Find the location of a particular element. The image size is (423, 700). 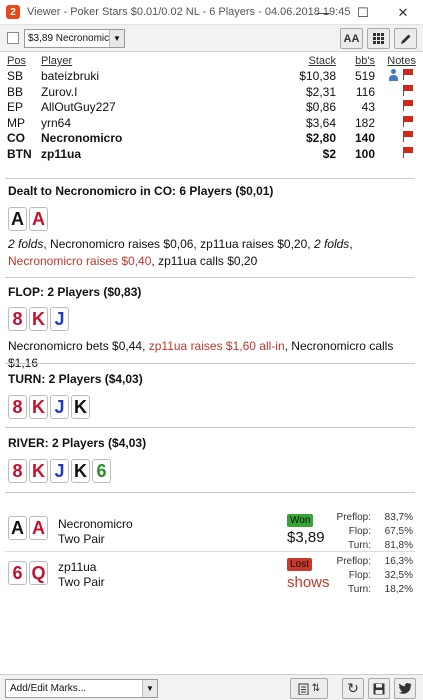

equity-value: 81,8% is located at coordinates (398, 545).